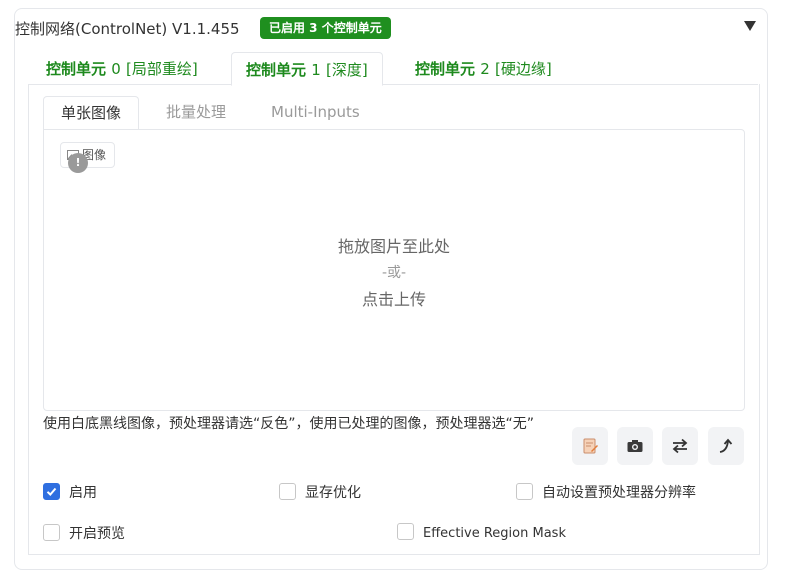  What do you see at coordinates (523, 69) in the screenshot?
I see `tab-unit-2-suffix: [硬边缘]` at bounding box center [523, 69].